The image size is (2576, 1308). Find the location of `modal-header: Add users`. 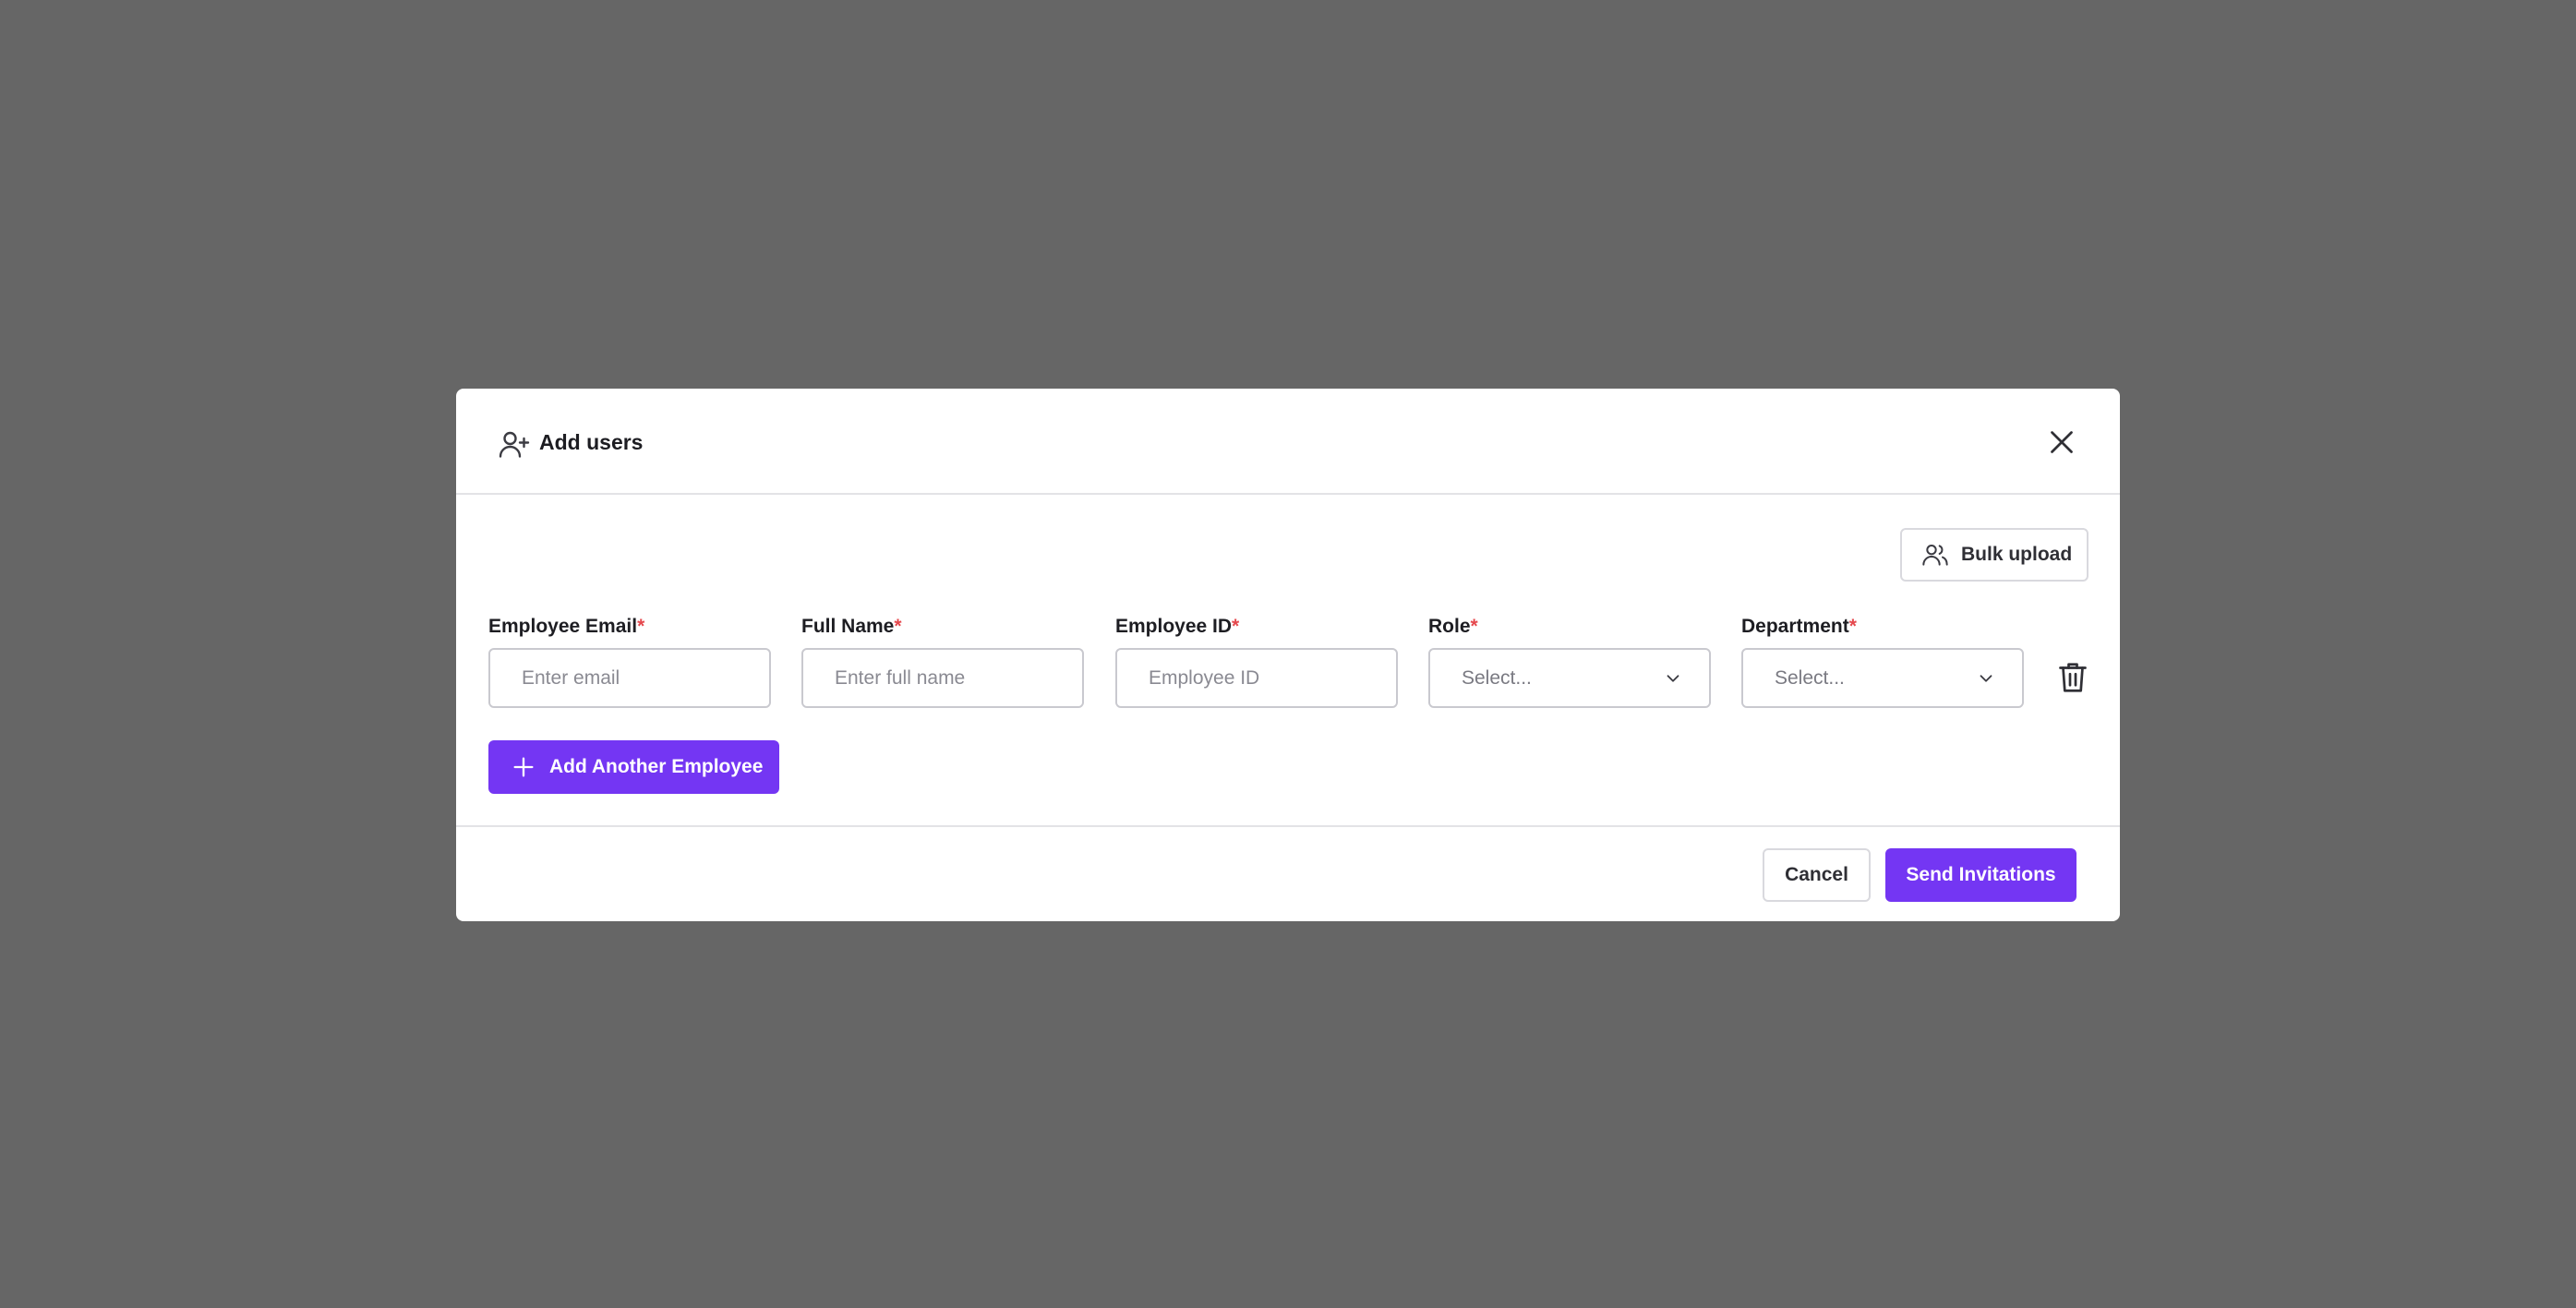

modal-header: Add users is located at coordinates (1288, 442).